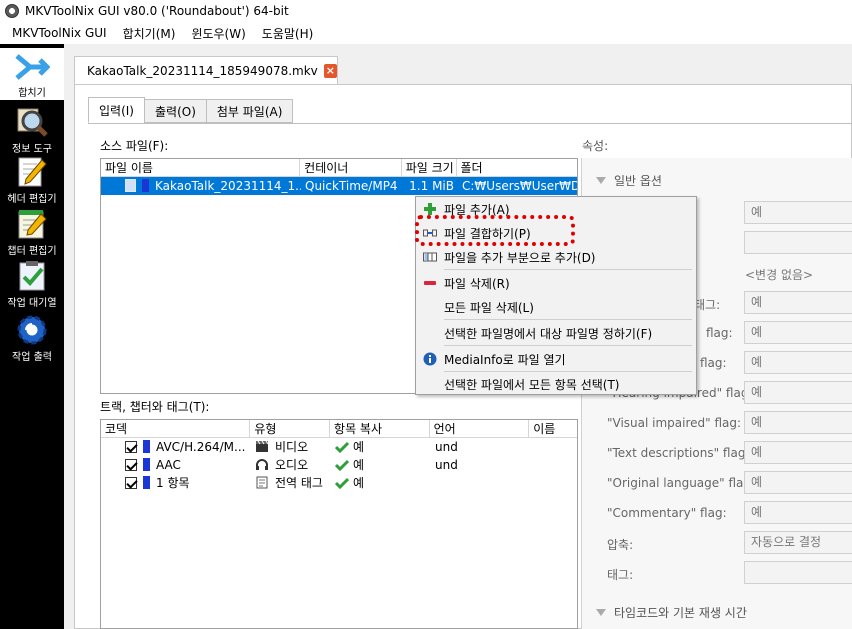 Image resolution: width=852 pixels, height=629 pixels. Describe the element at coordinates (32, 199) in the screenshot. I see `sidebar-label: 헤더 편집기` at that location.